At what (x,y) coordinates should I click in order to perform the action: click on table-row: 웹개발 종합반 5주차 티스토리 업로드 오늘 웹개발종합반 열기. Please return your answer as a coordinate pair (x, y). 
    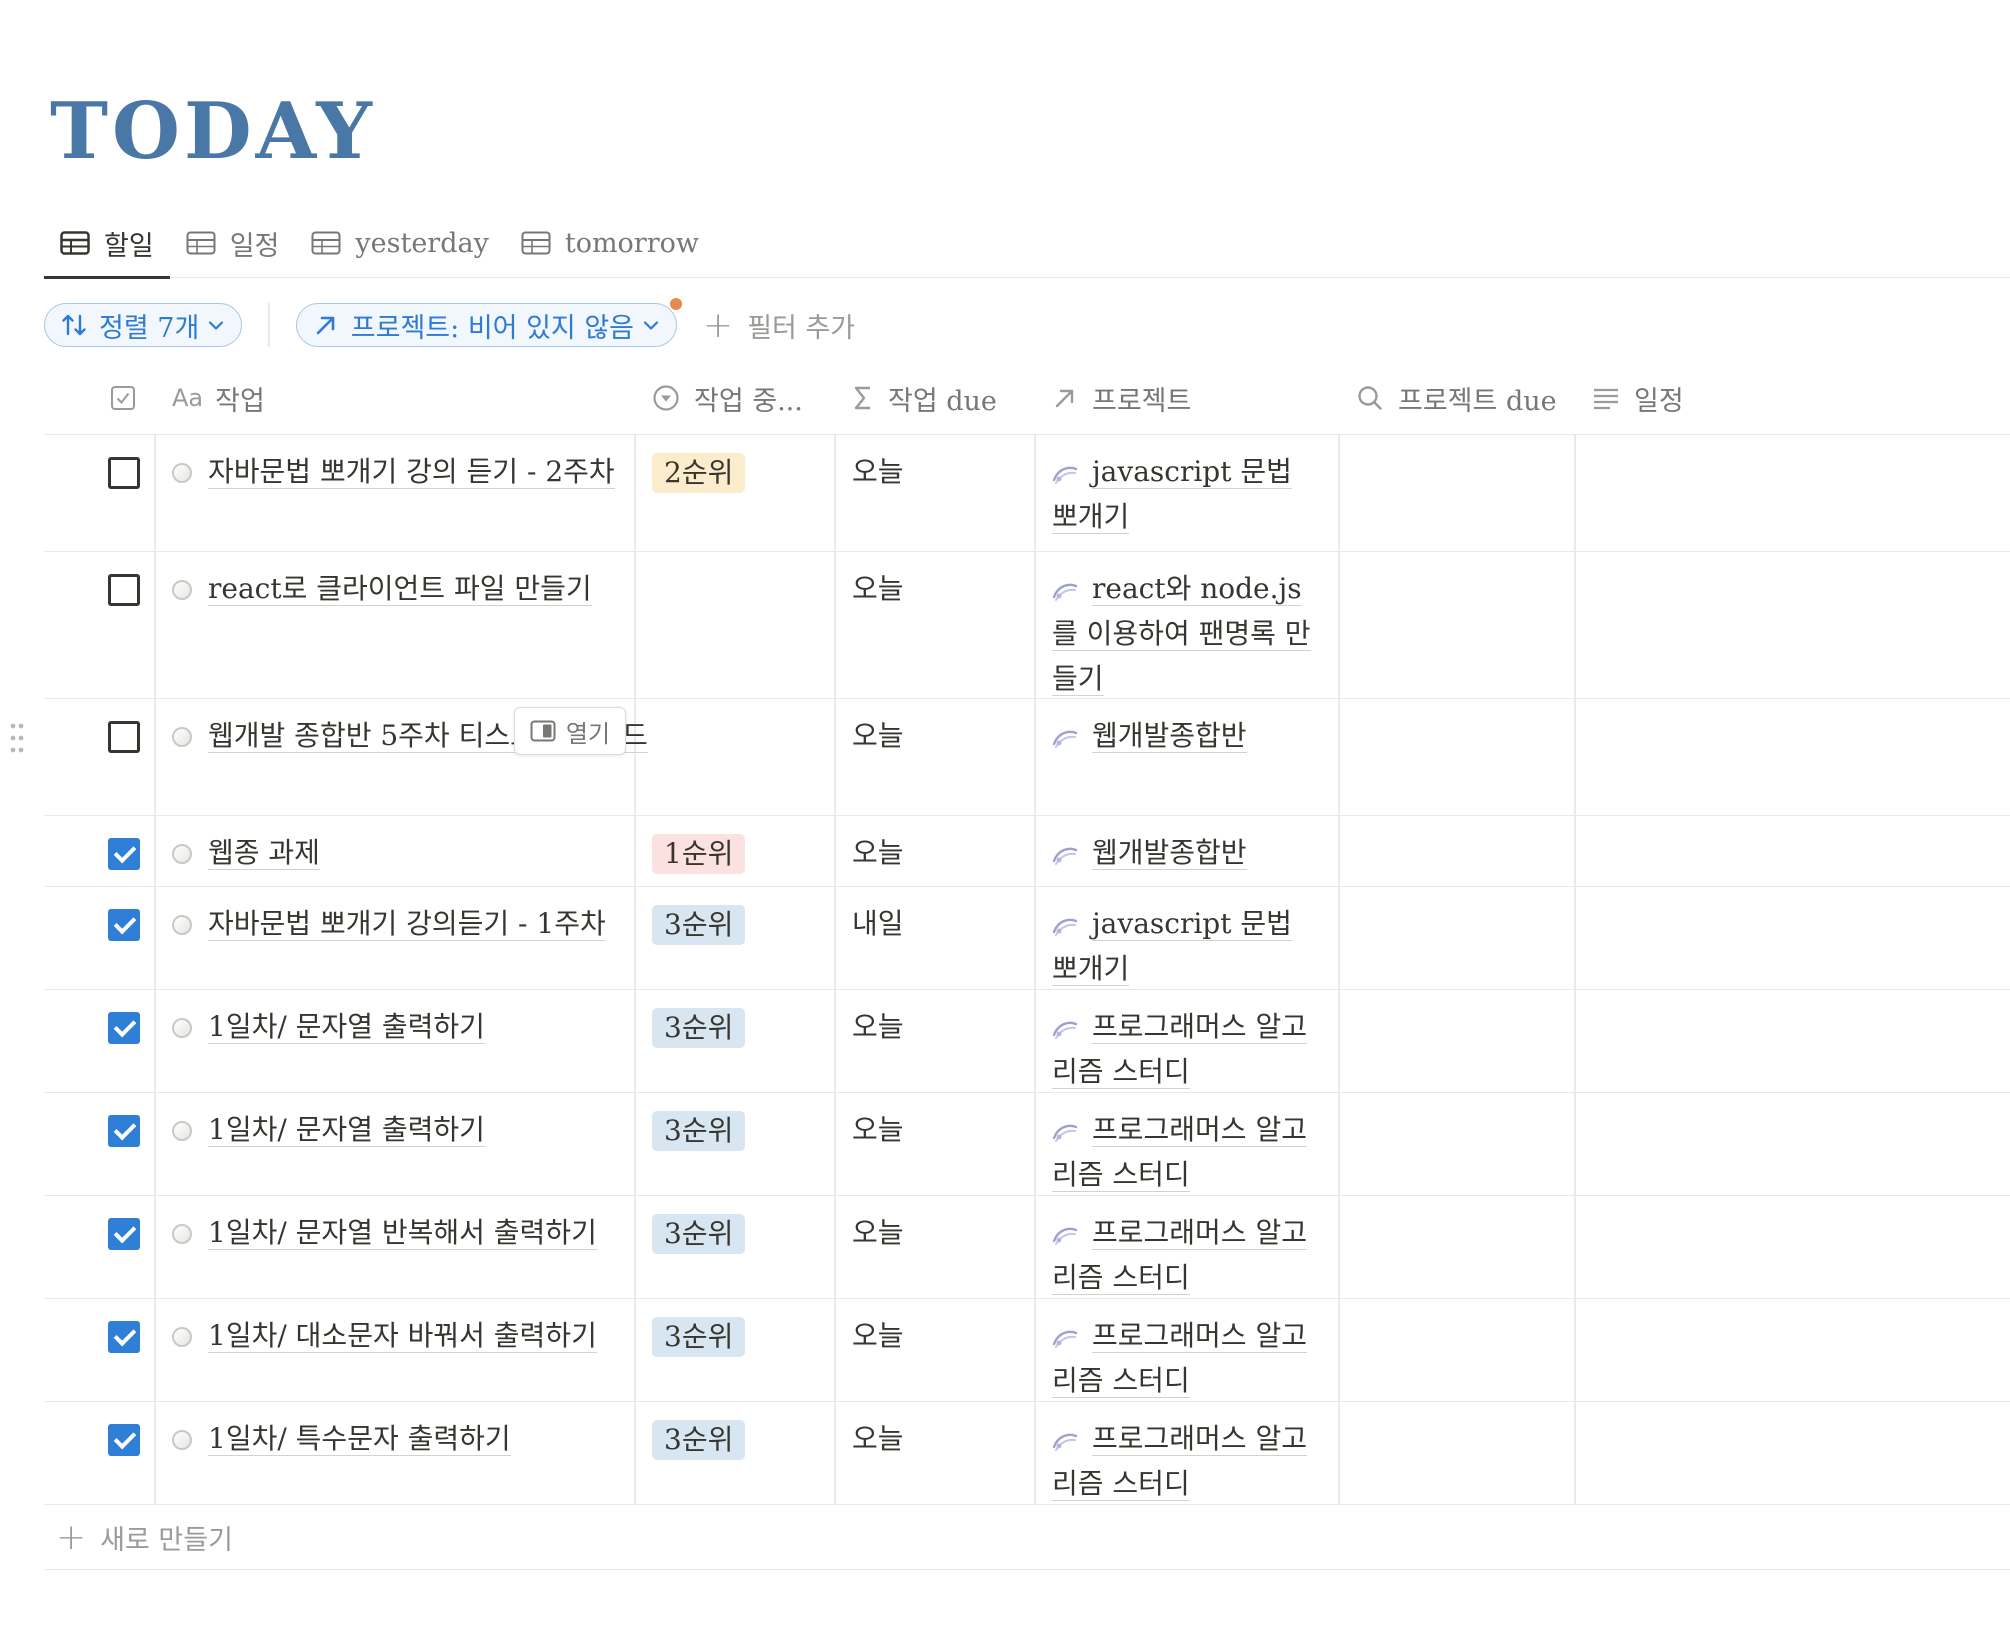
    Looking at the image, I should click on (1010, 757).